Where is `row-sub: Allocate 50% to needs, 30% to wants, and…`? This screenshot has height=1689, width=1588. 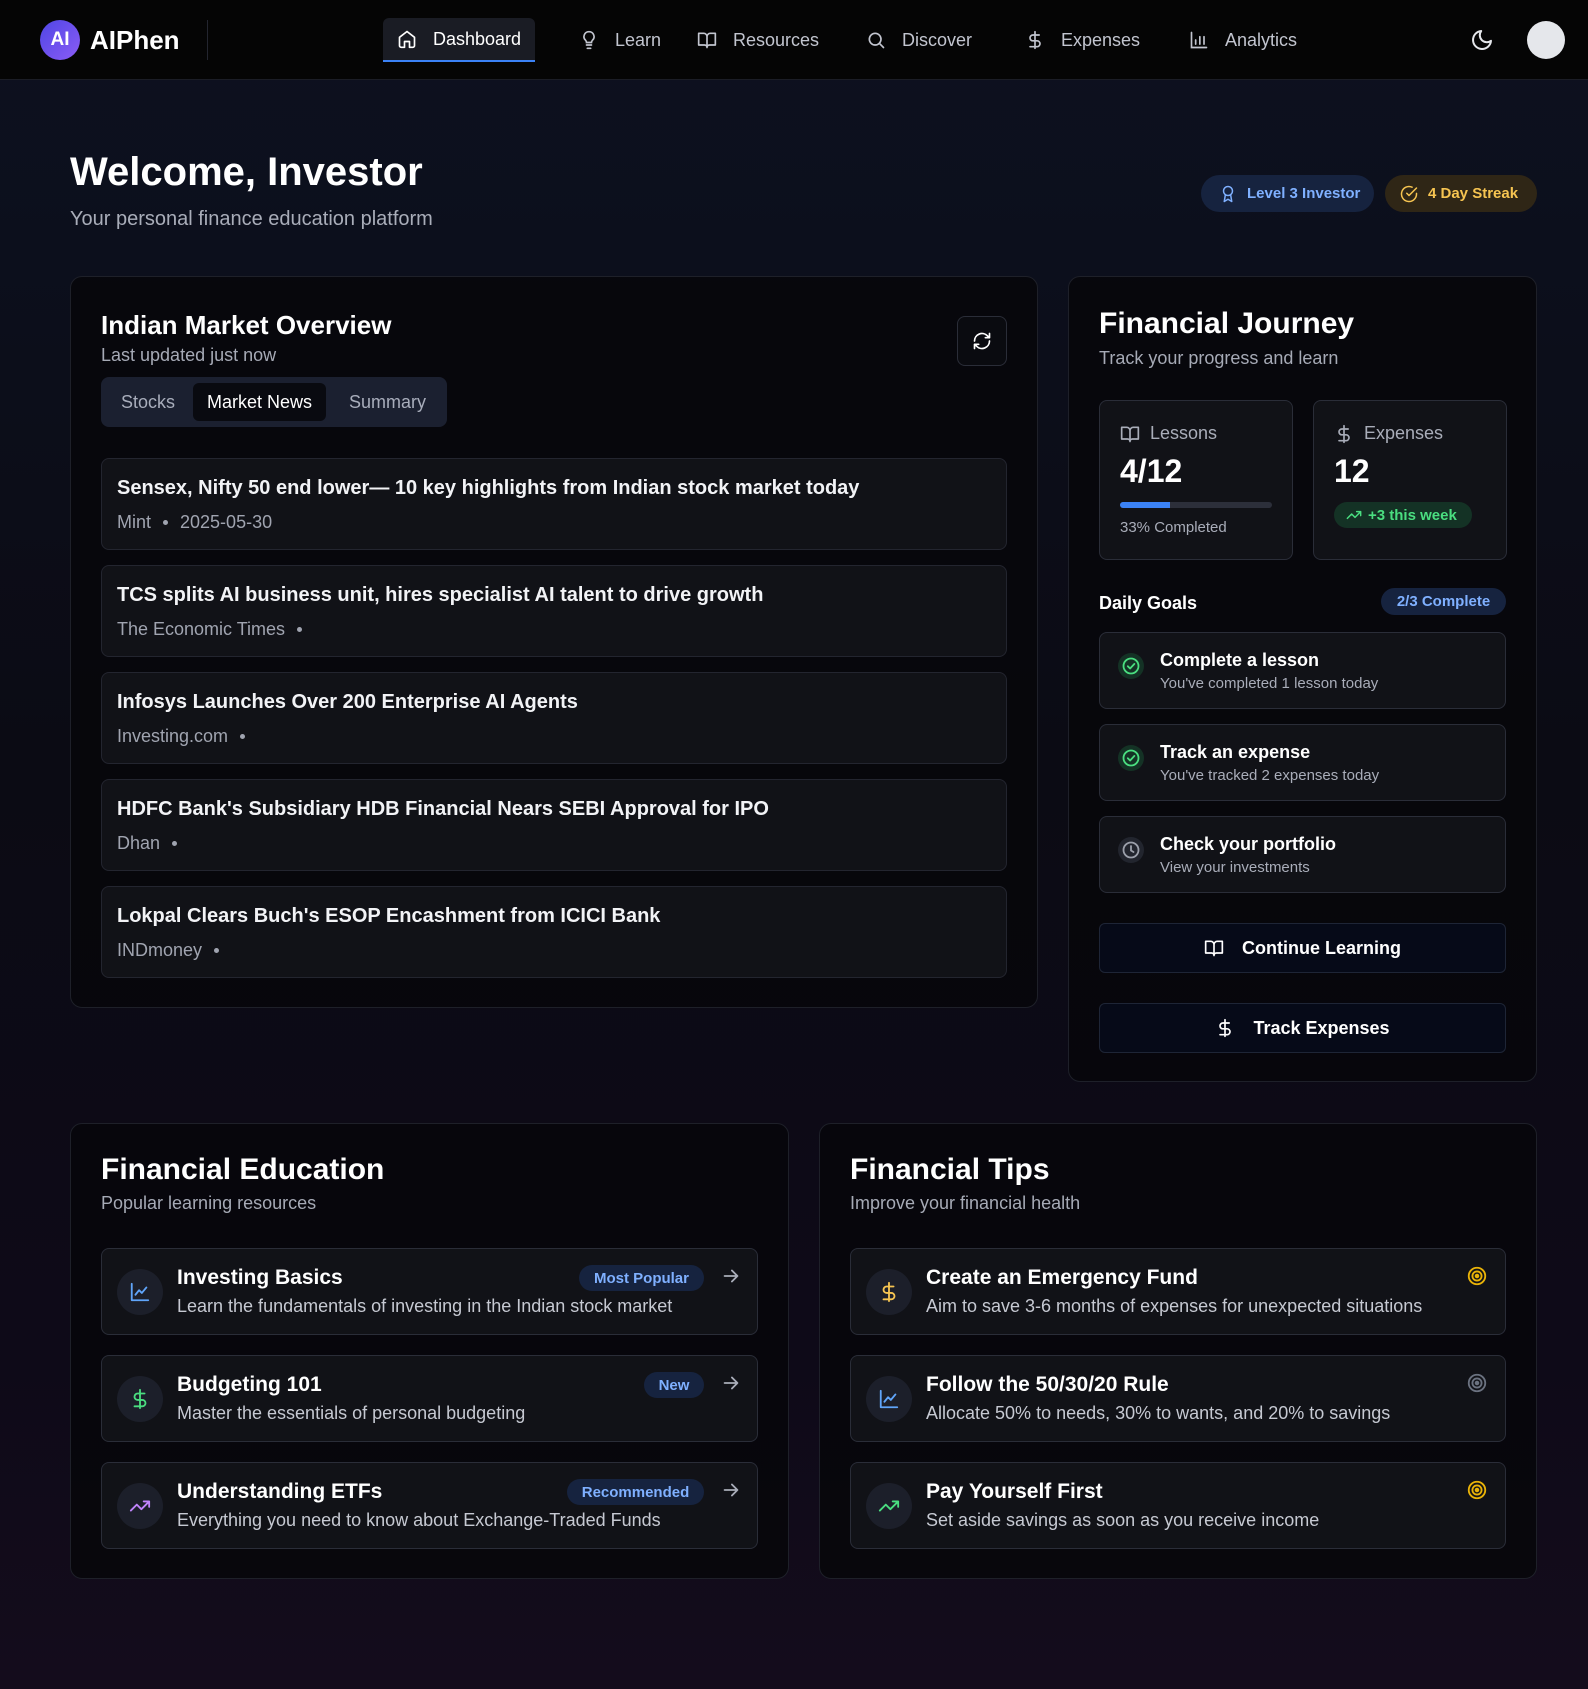
row-sub: Allocate 50% to needs, 30% to wants, and… is located at coordinates (1158, 1413).